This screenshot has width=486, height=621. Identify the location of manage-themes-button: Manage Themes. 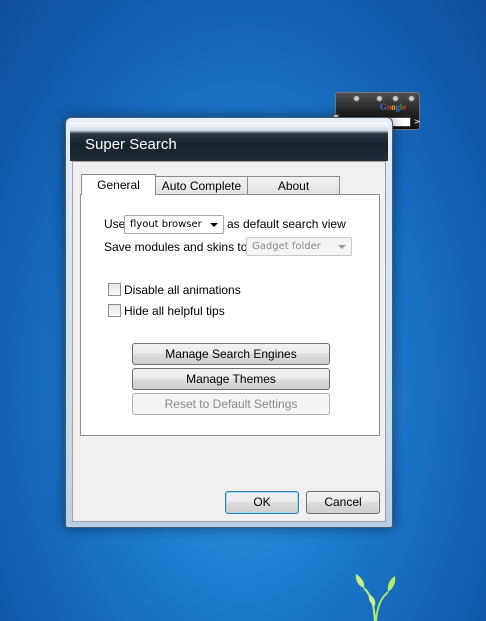
(231, 379).